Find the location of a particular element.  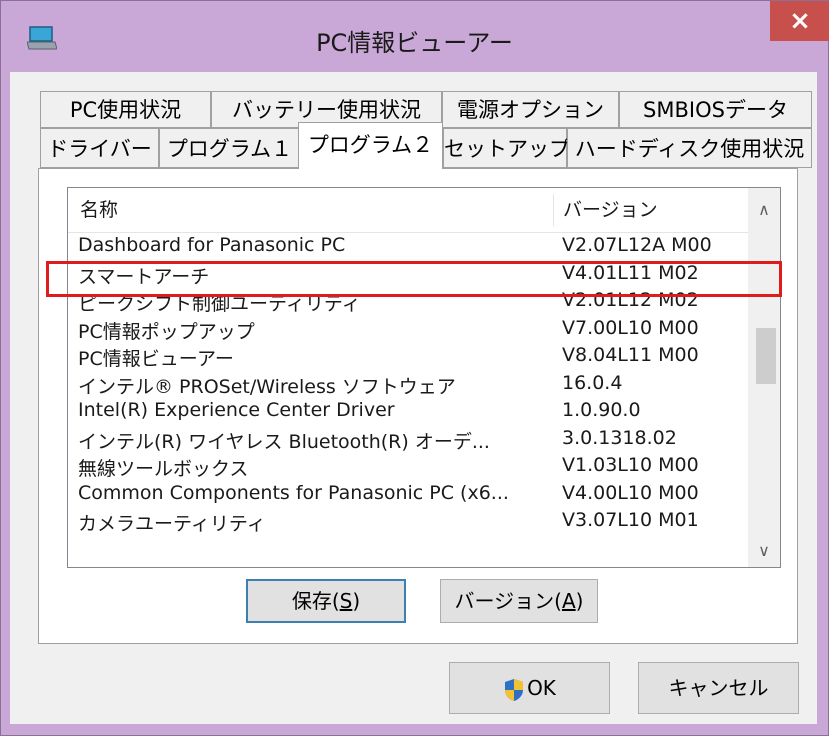

version-button: バージョン(A) is located at coordinates (519, 601).